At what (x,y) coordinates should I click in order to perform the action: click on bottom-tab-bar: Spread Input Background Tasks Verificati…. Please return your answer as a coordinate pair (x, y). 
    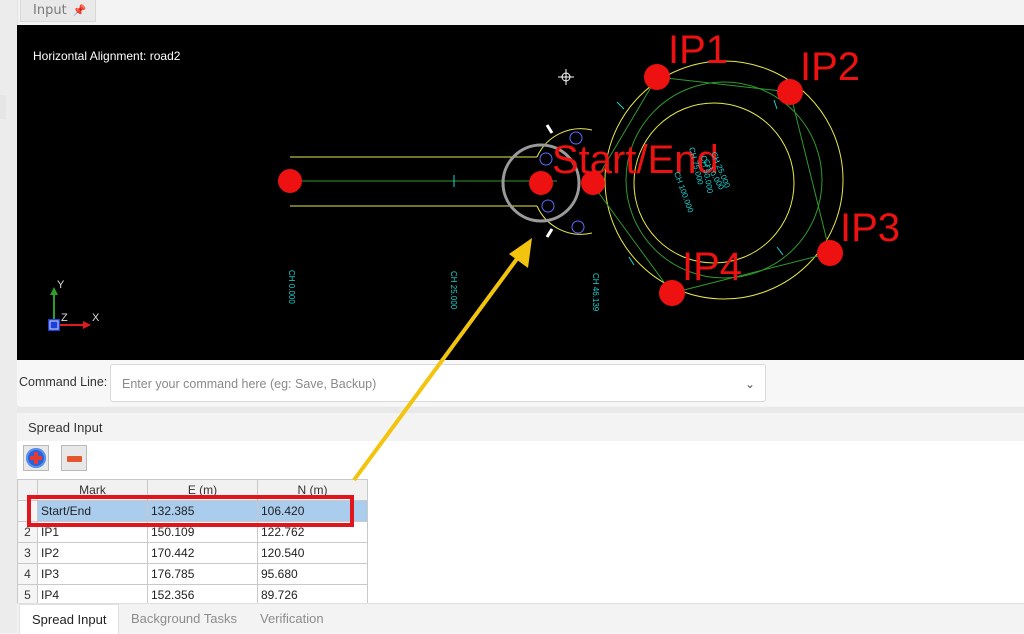
    Looking at the image, I should click on (520, 618).